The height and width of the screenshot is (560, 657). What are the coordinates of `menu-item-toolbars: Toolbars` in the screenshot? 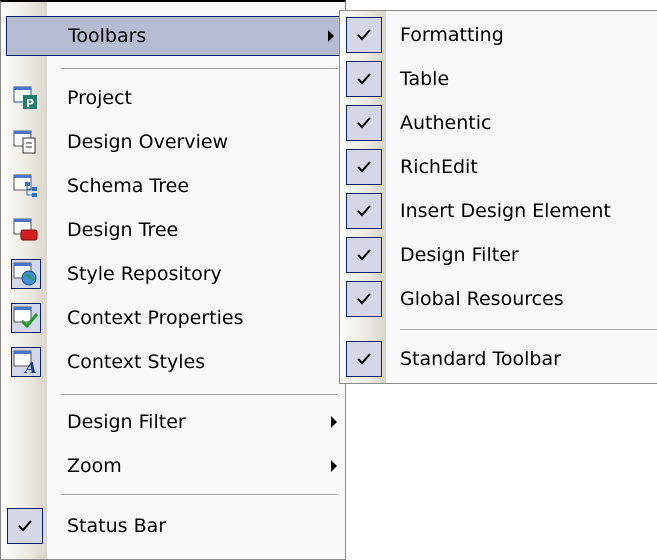 It's located at (174, 36).